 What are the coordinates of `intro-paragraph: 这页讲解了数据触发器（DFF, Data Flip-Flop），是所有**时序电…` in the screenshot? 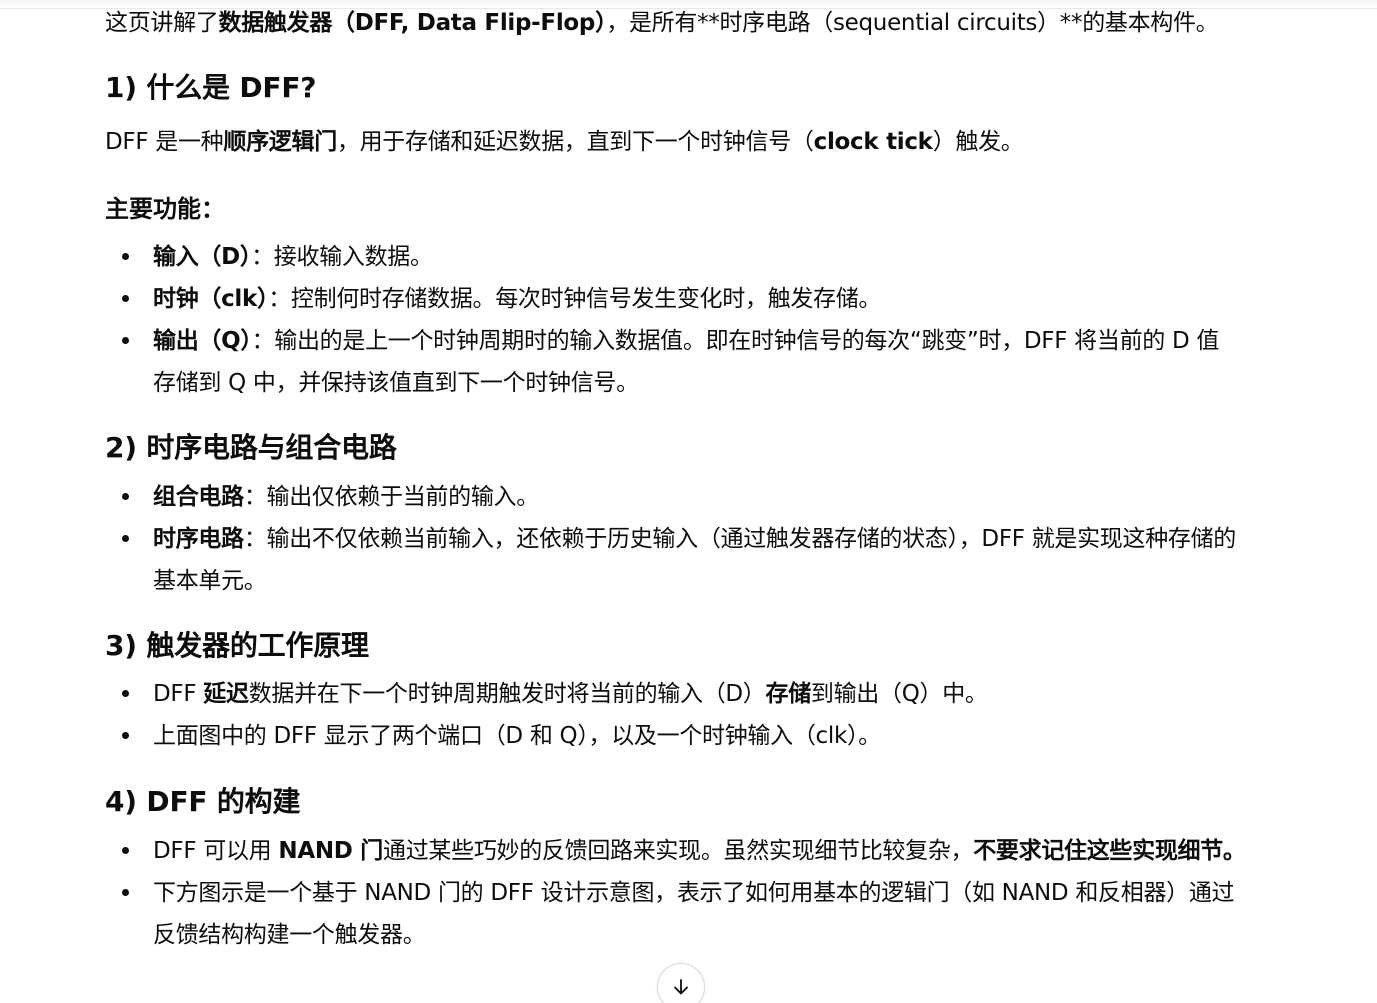 It's located at (662, 23).